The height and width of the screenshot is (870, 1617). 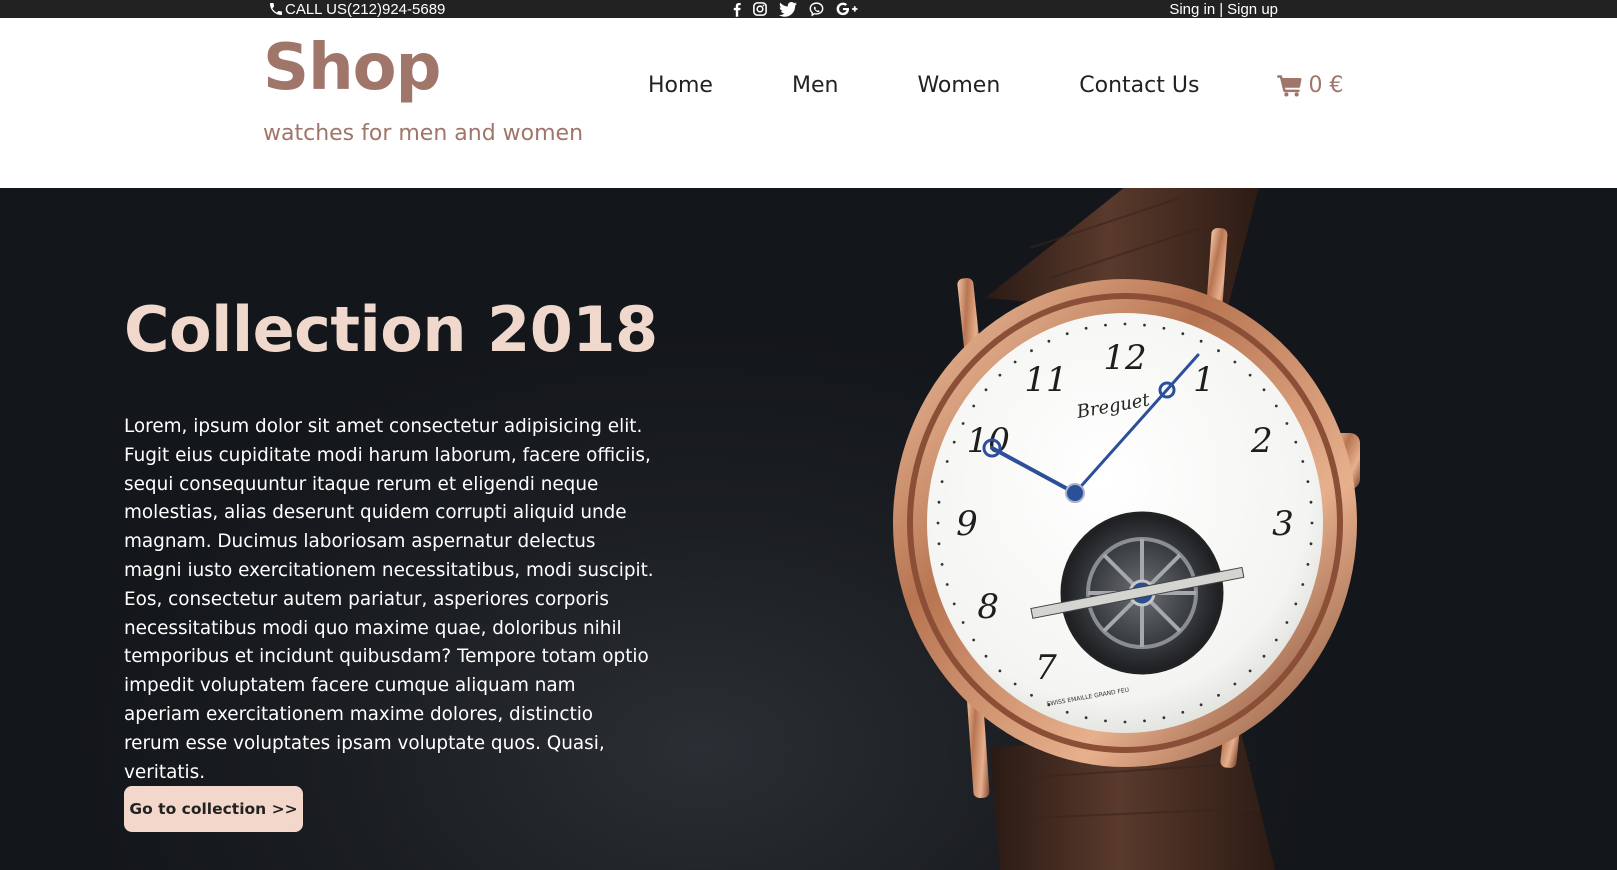 I want to click on dial-numeral: 1, so click(x=1204, y=380).